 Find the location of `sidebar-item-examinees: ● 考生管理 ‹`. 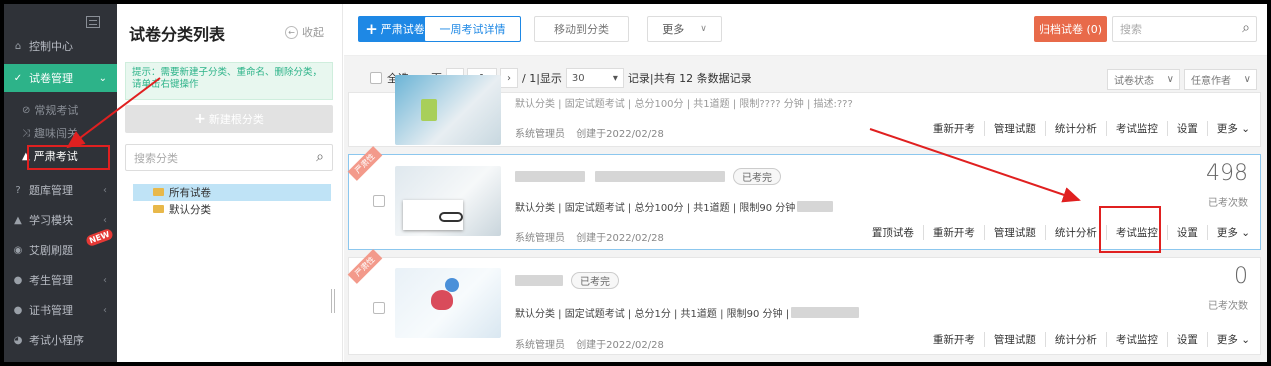

sidebar-item-examinees: ● 考生管理 ‹ is located at coordinates (60, 280).